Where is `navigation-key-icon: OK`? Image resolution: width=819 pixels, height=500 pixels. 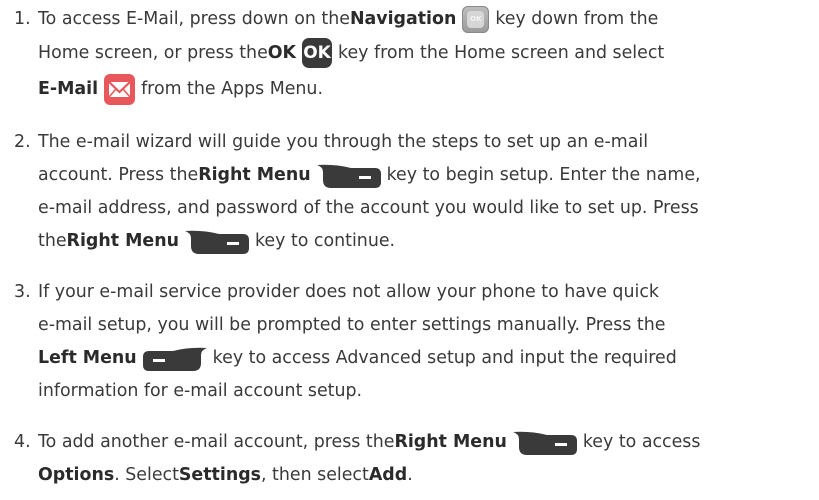
navigation-key-icon: OK is located at coordinates (476, 19).